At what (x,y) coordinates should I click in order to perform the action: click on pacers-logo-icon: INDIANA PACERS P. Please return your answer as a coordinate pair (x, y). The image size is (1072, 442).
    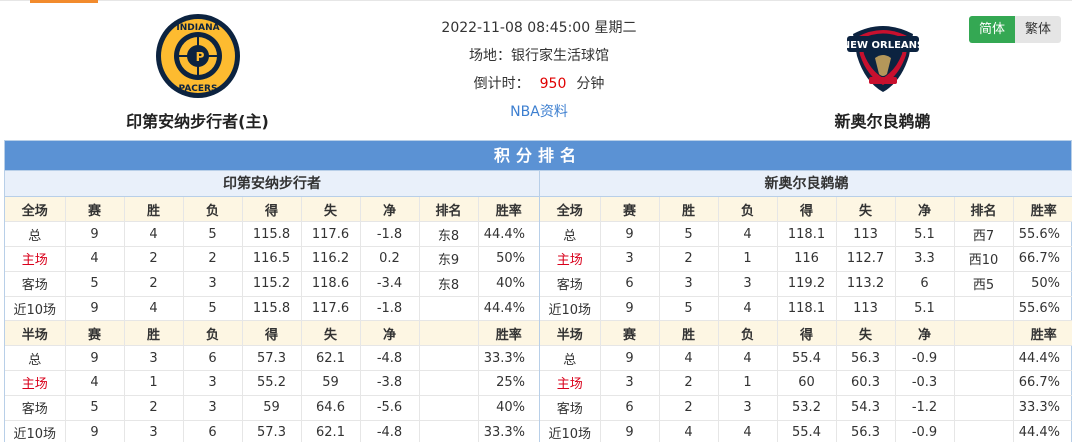
    Looking at the image, I should click on (198, 56).